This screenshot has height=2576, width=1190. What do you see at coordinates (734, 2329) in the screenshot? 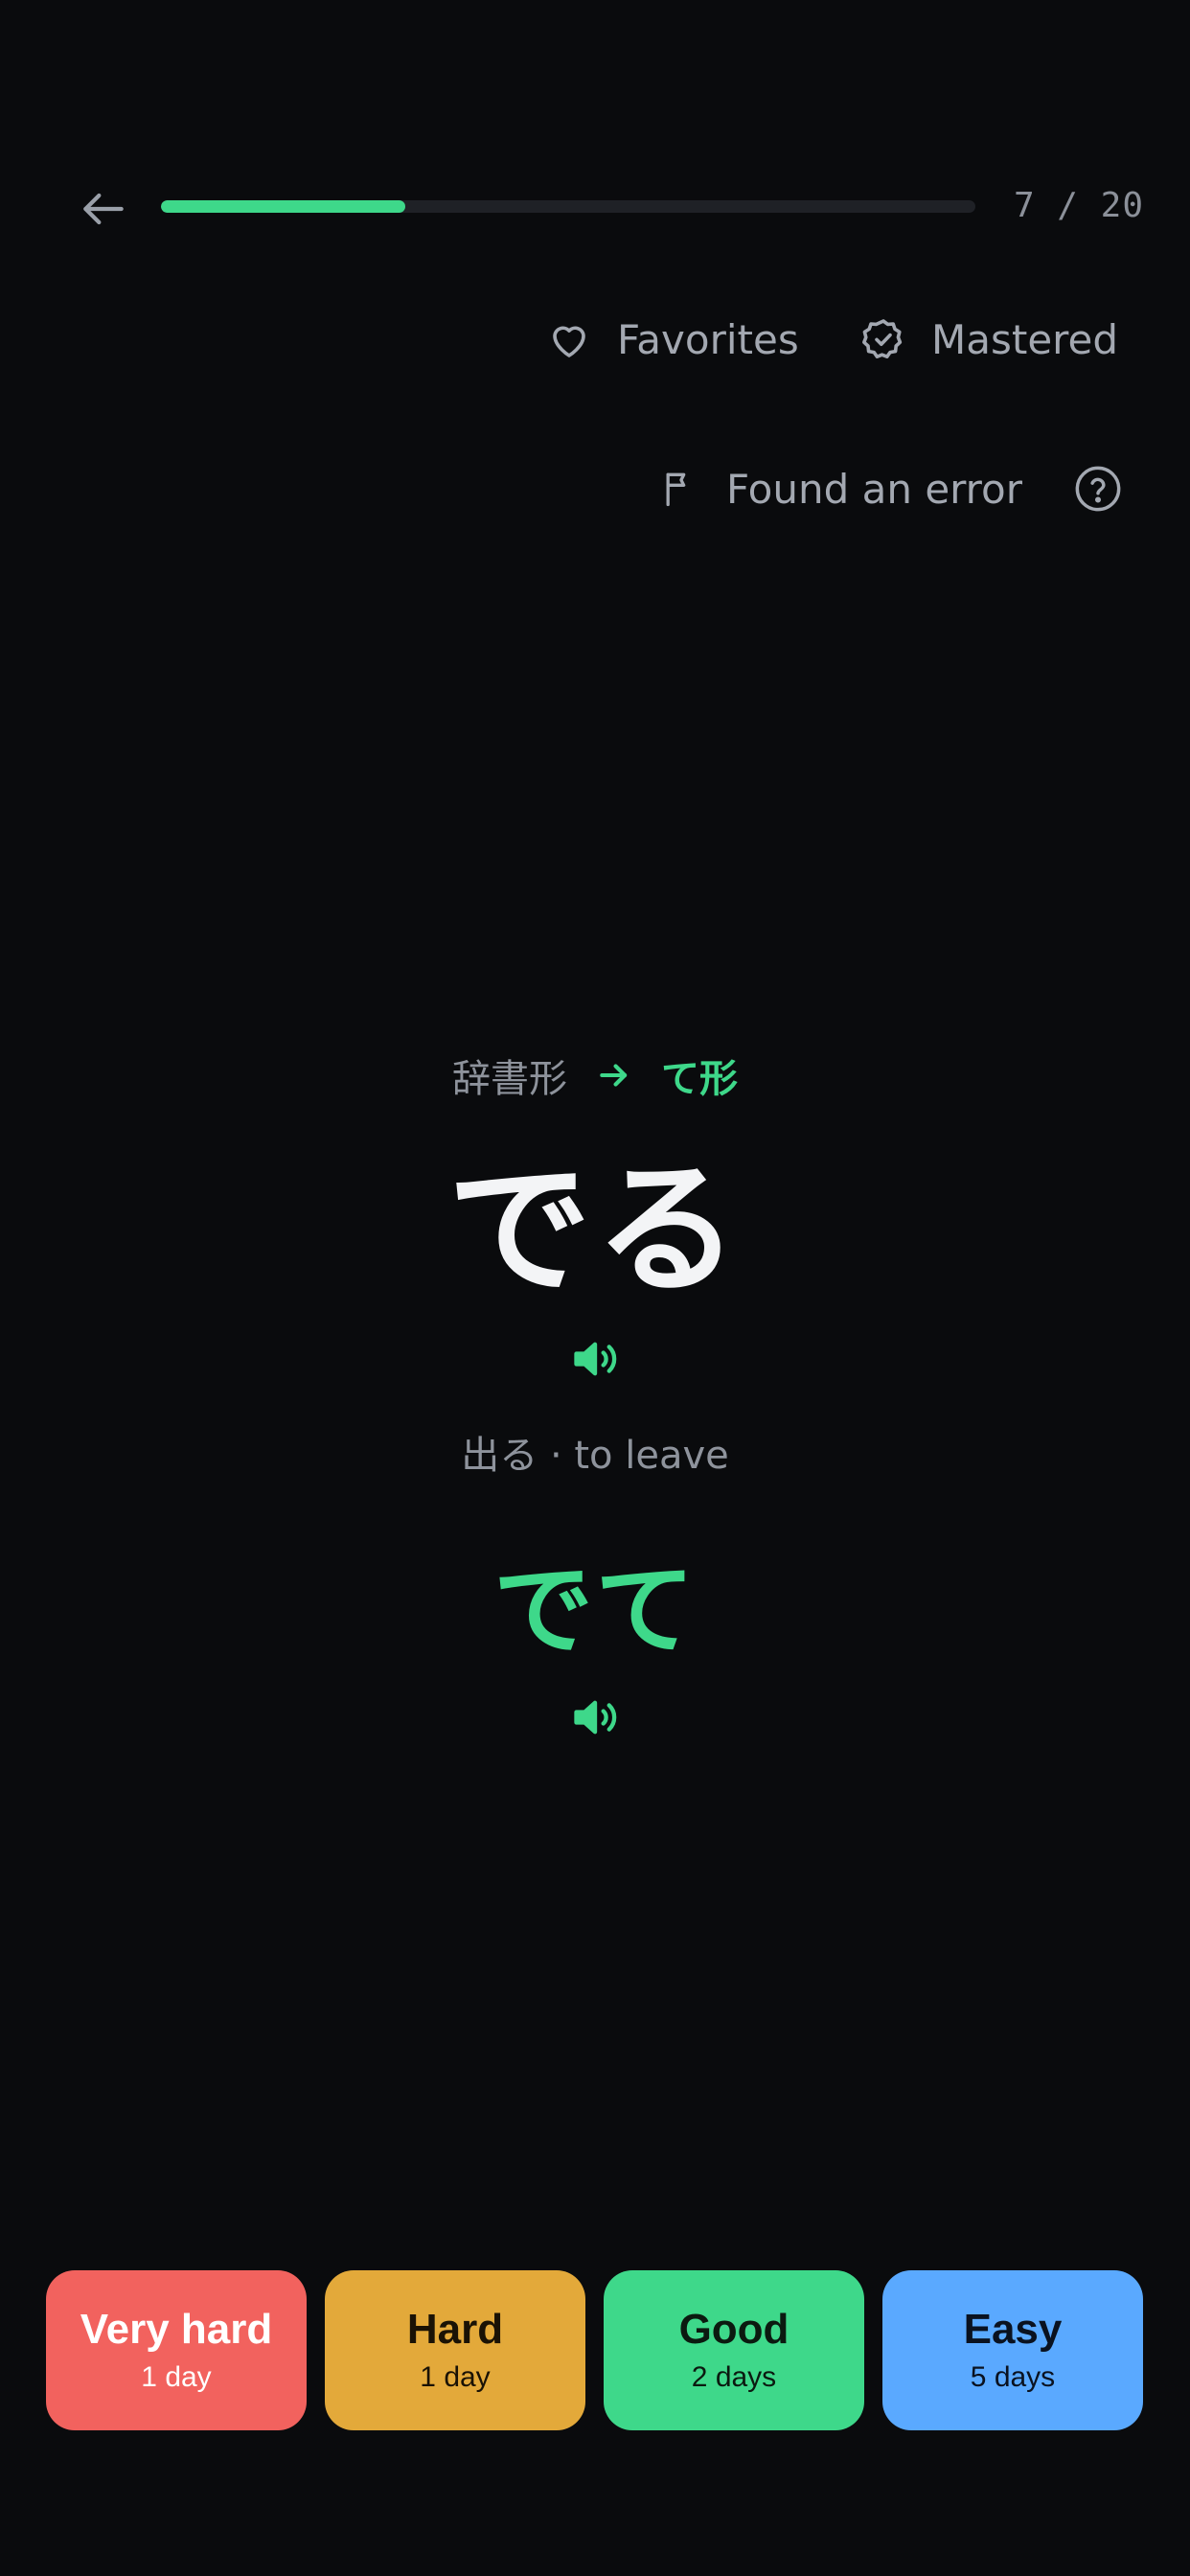
I see `rate-label: Good` at bounding box center [734, 2329].